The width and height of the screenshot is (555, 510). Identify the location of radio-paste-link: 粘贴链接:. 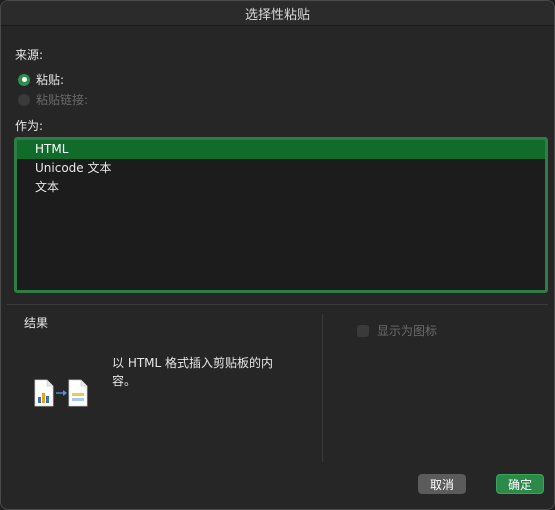
(53, 99).